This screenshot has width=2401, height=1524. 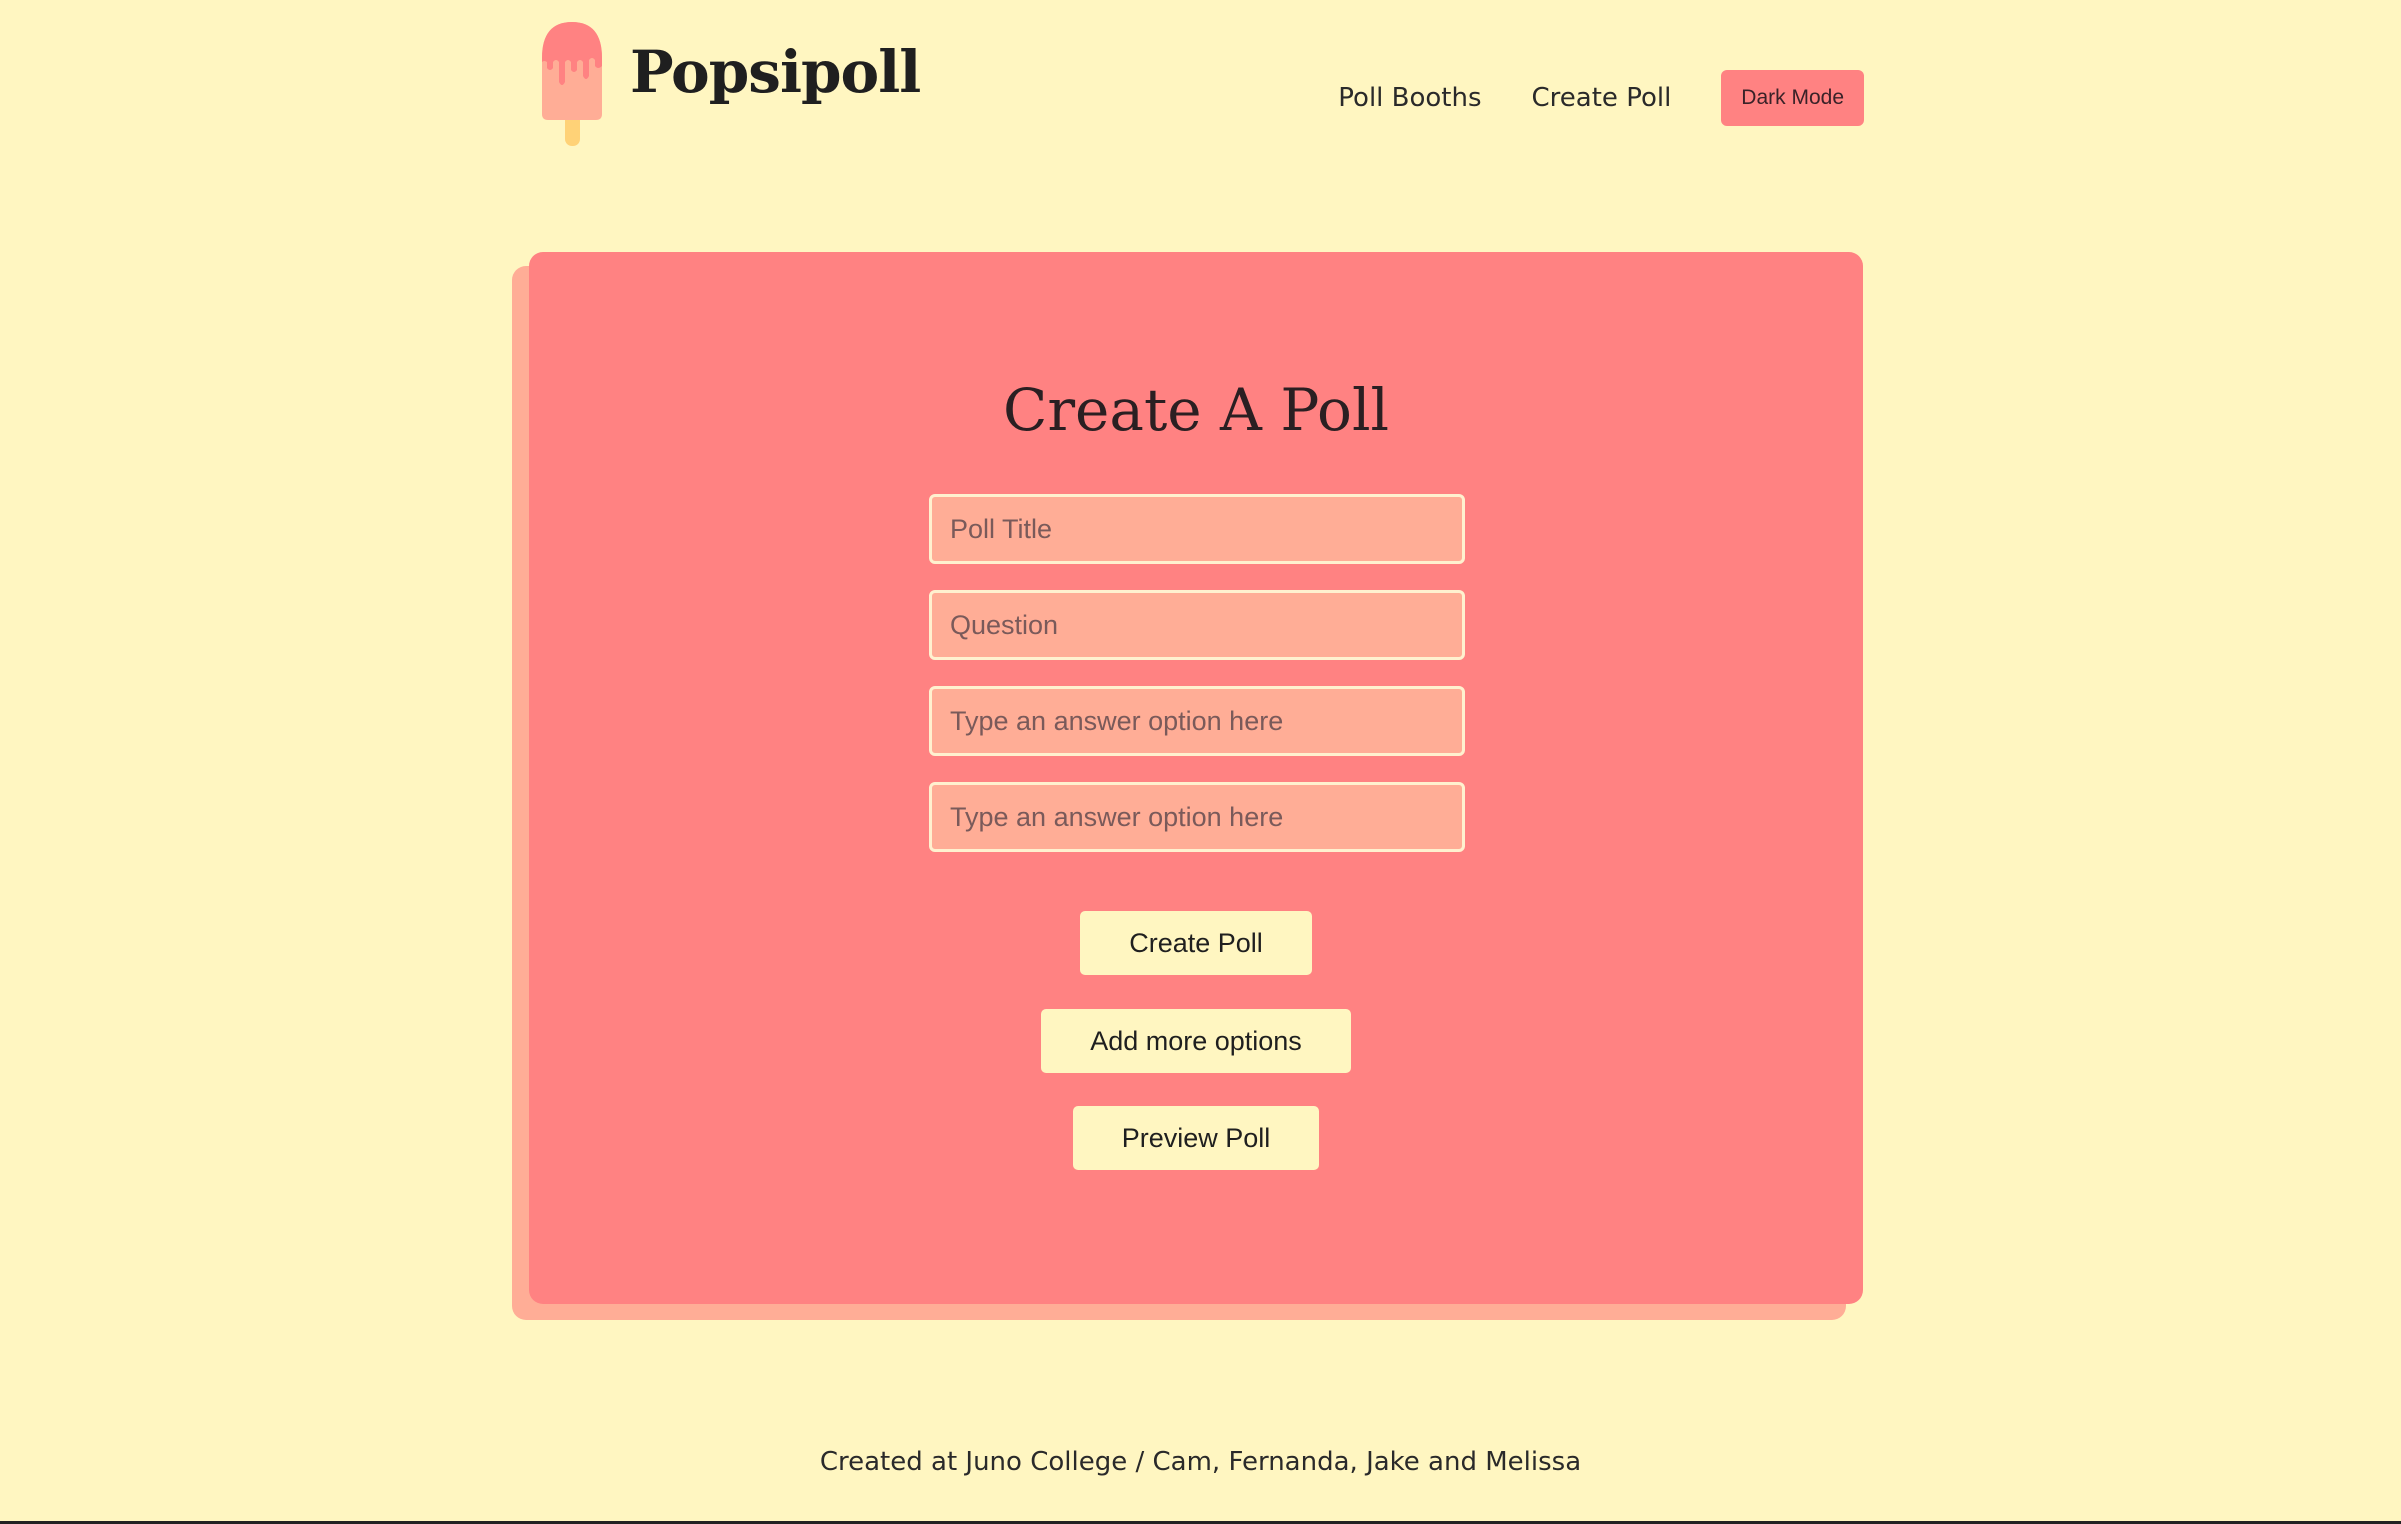 What do you see at coordinates (1197, 625) in the screenshot?
I see `question-input` at bounding box center [1197, 625].